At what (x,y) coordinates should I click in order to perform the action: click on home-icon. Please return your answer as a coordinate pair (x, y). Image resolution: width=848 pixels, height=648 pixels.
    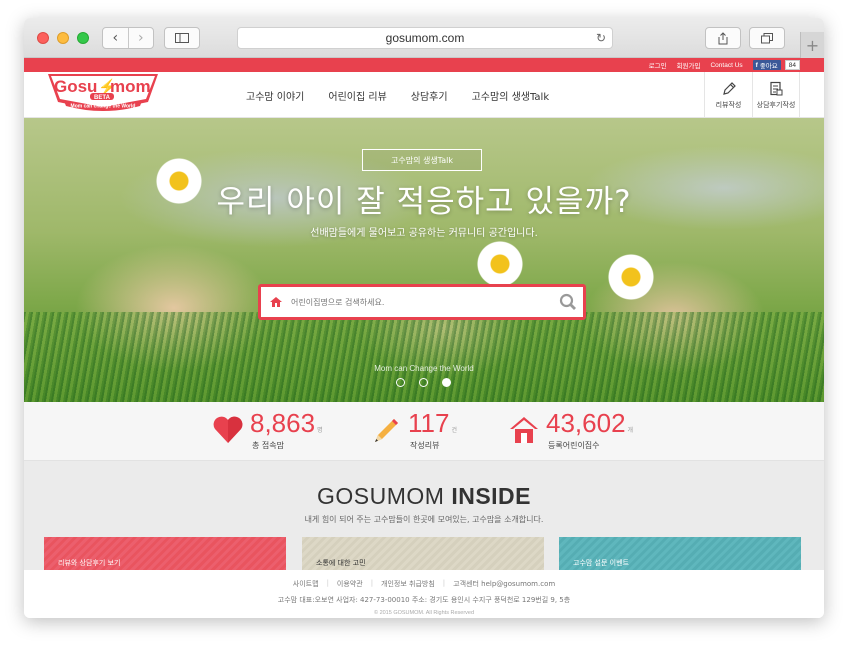
    Looking at the image, I should click on (276, 302).